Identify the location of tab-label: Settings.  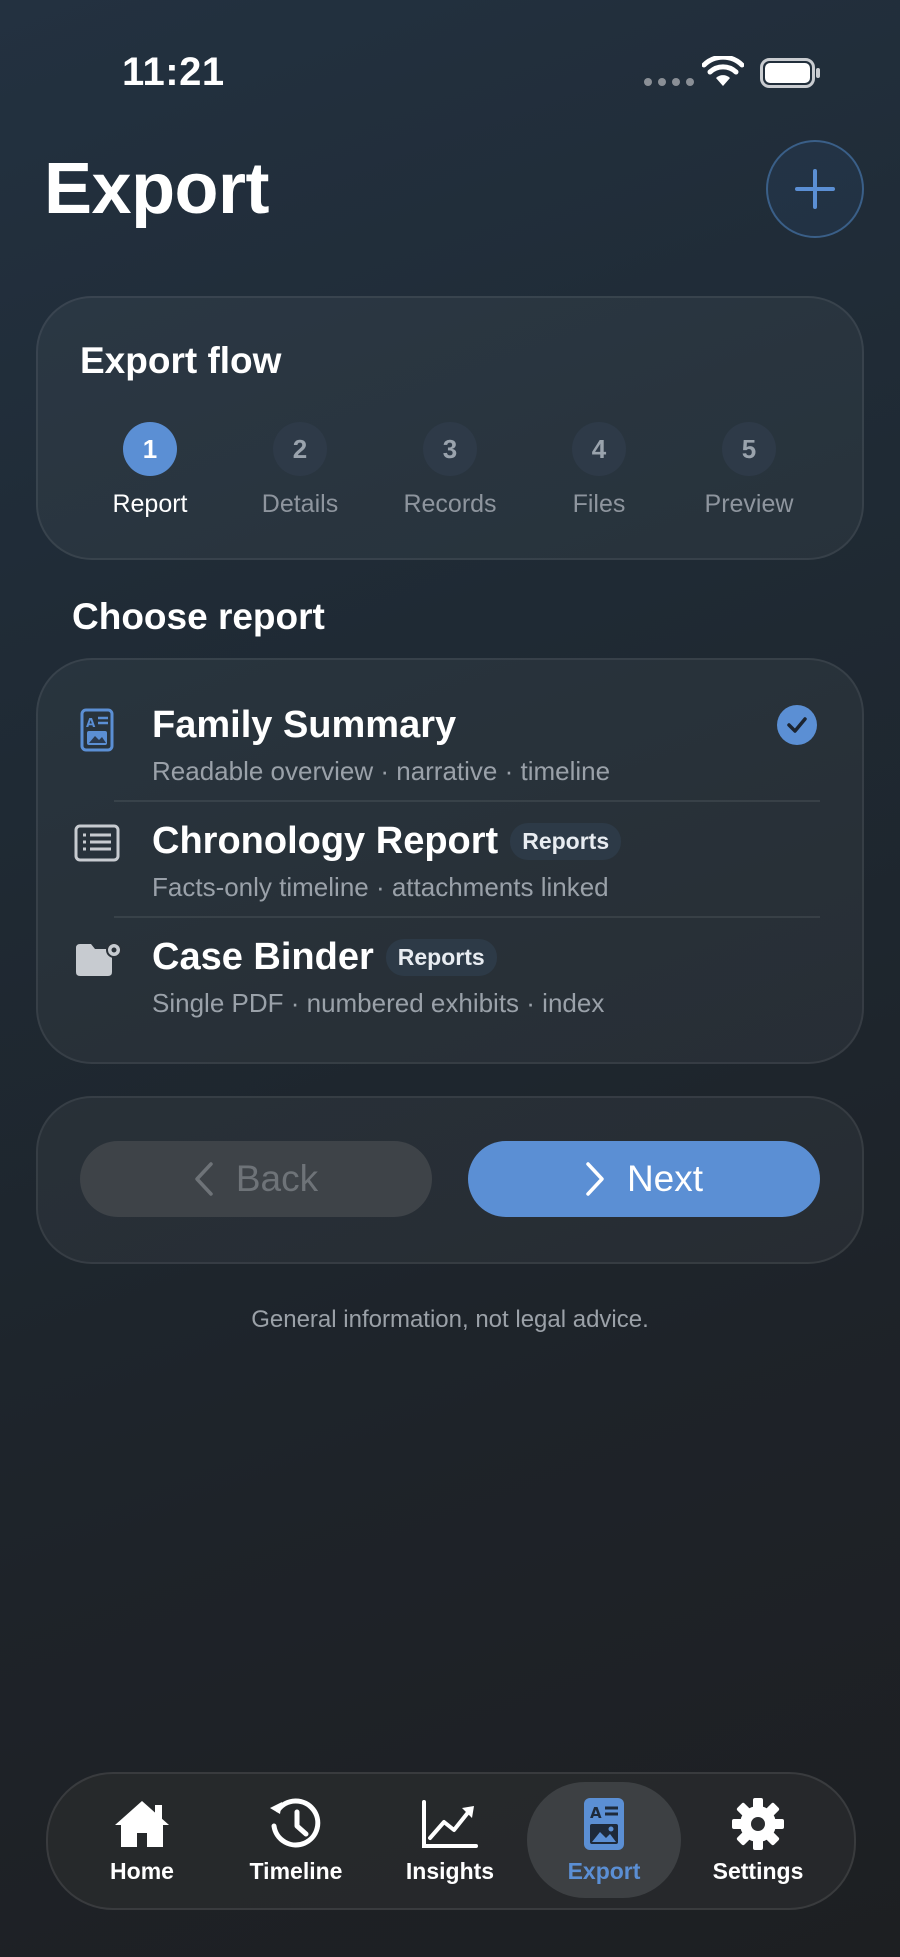
(758, 1871).